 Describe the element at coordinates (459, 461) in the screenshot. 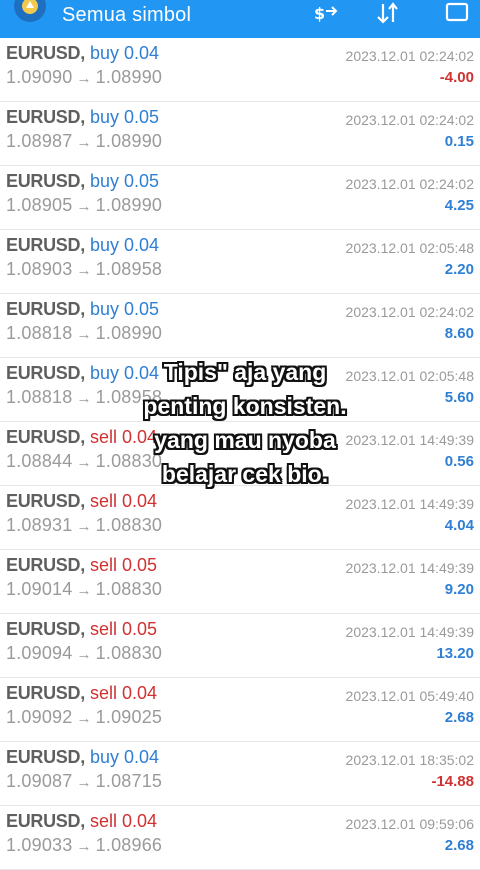

I see `trade-profit: 0.56` at that location.